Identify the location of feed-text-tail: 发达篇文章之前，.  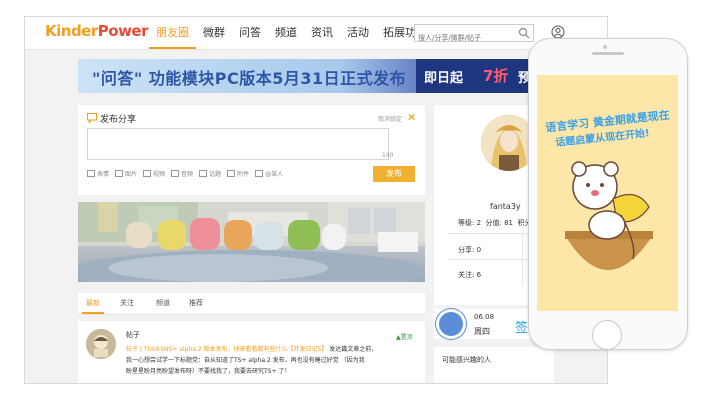
(353, 349).